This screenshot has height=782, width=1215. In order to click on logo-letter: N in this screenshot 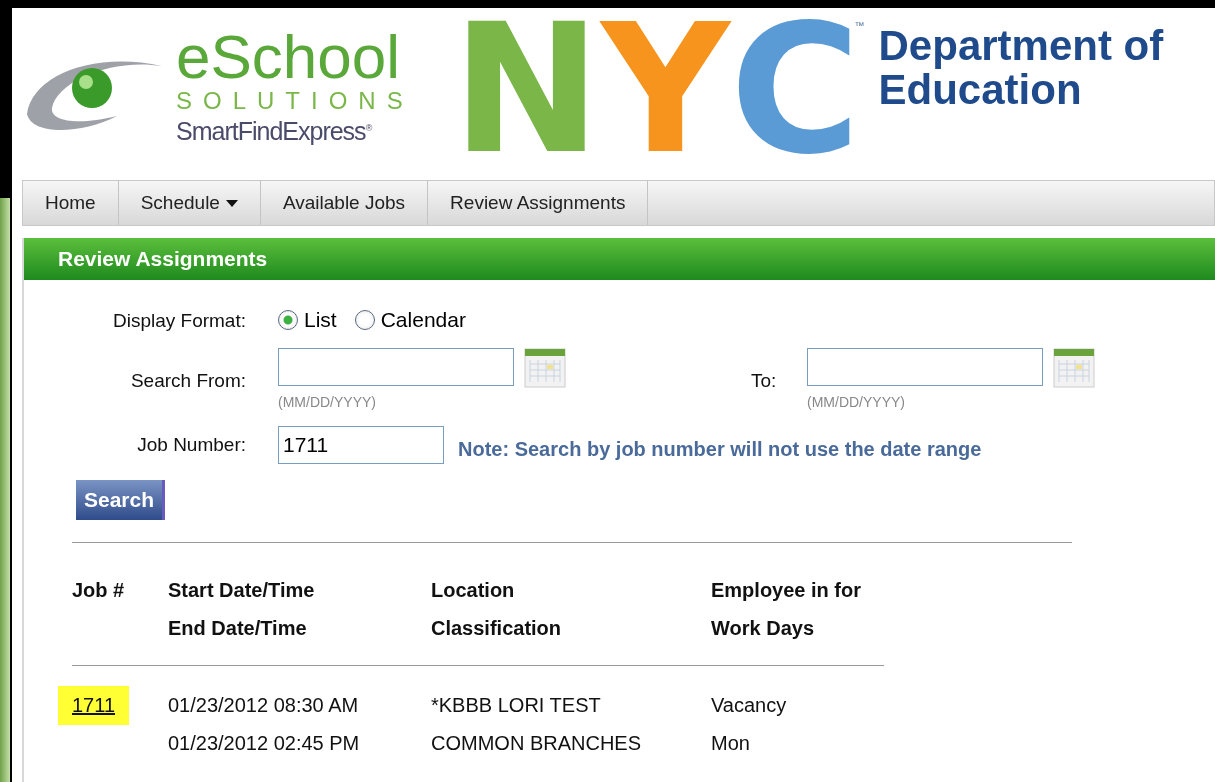, I will do `click(523, 90)`.